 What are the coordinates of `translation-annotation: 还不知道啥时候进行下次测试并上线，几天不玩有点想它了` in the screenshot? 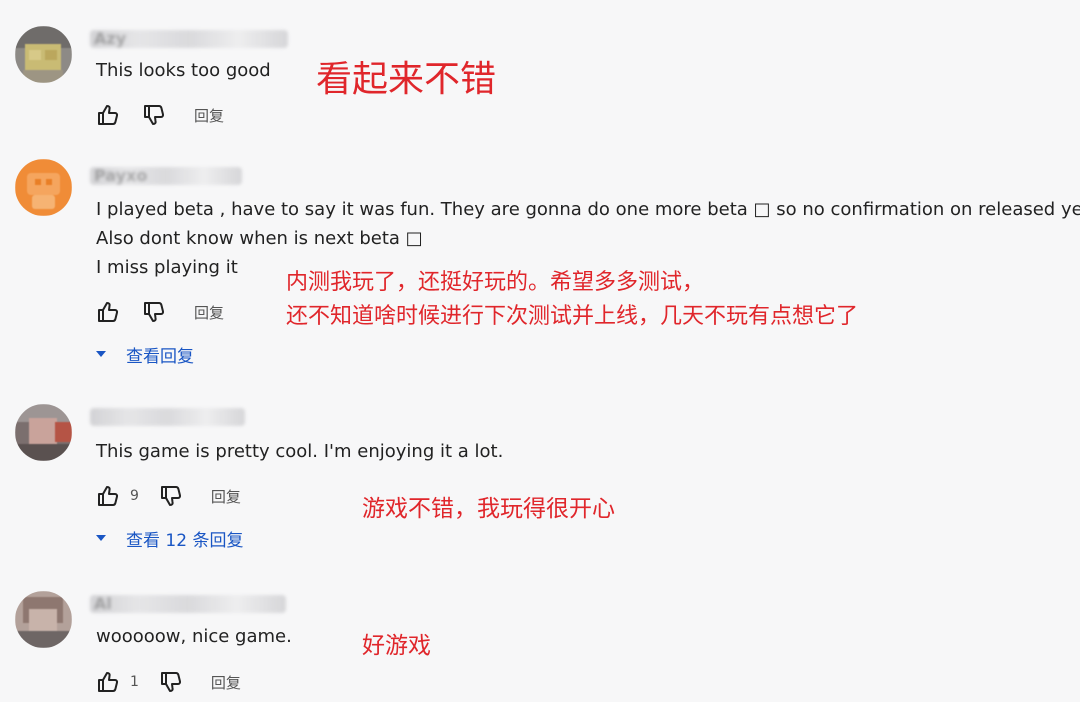 It's located at (572, 316).